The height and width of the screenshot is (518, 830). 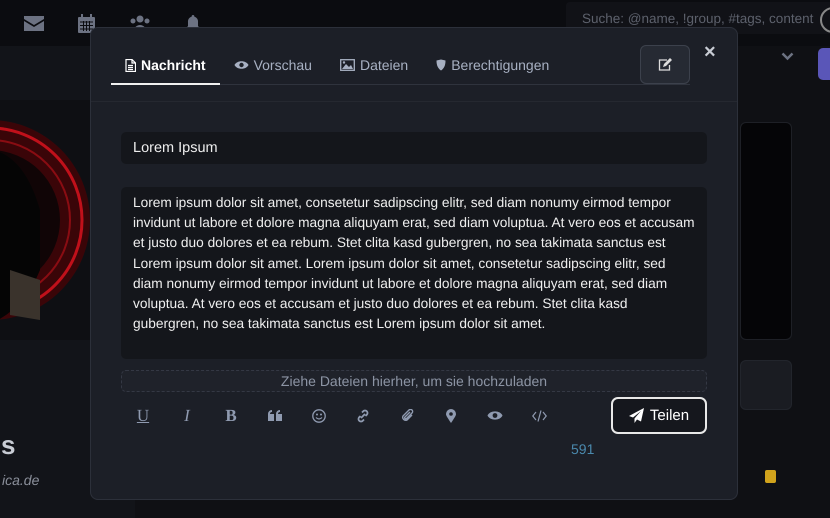 What do you see at coordinates (582, 449) in the screenshot?
I see `character-counter: 591` at bounding box center [582, 449].